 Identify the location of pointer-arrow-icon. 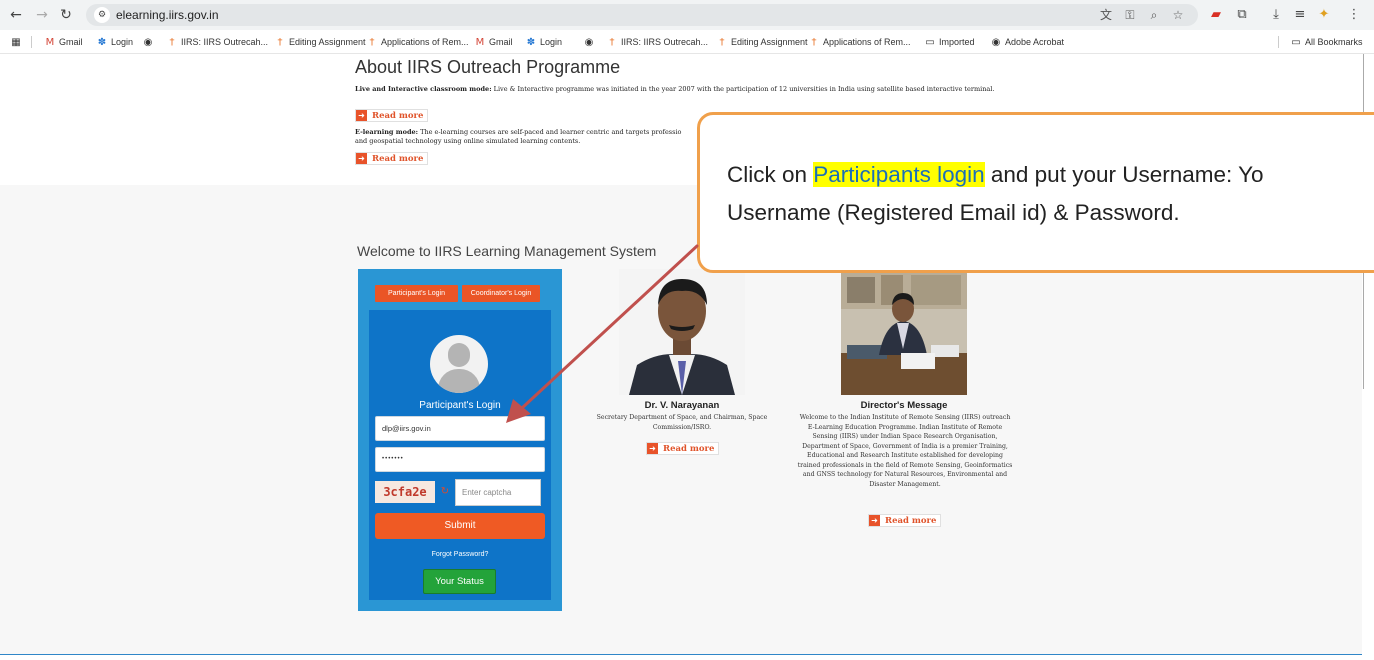
(602, 333).